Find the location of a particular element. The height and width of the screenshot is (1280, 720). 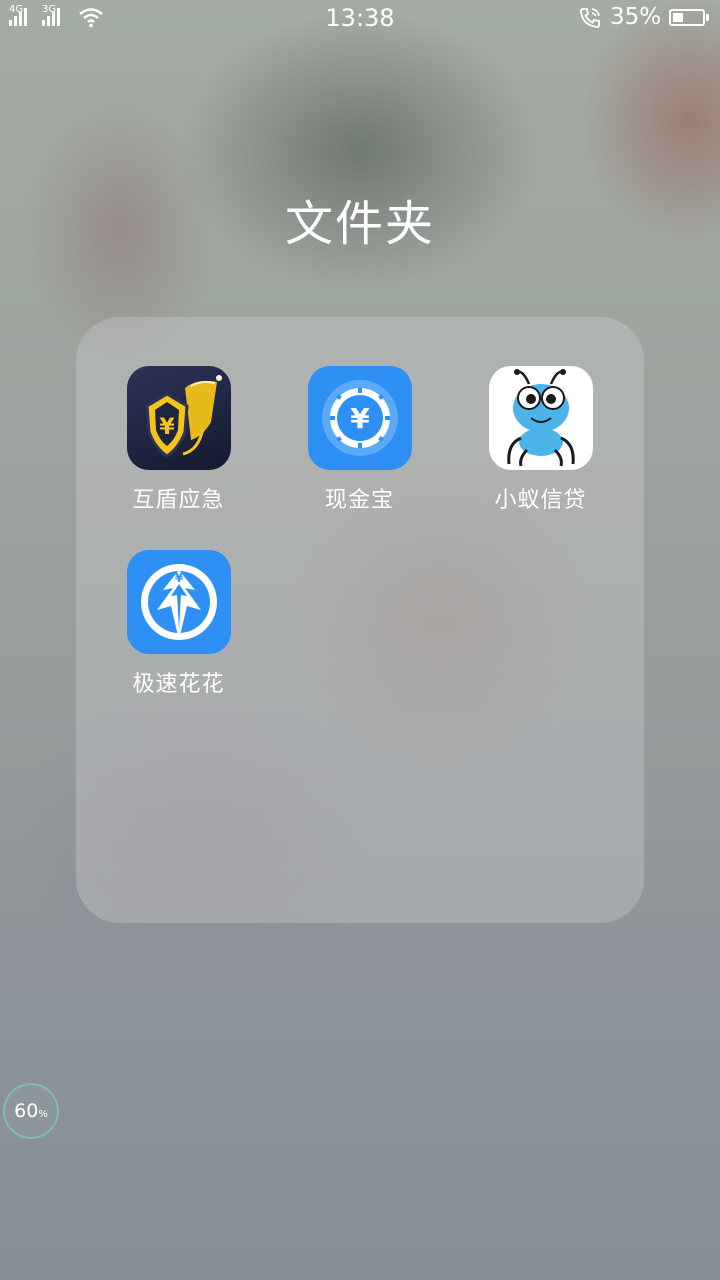

battery-icon is located at coordinates (687, 17).